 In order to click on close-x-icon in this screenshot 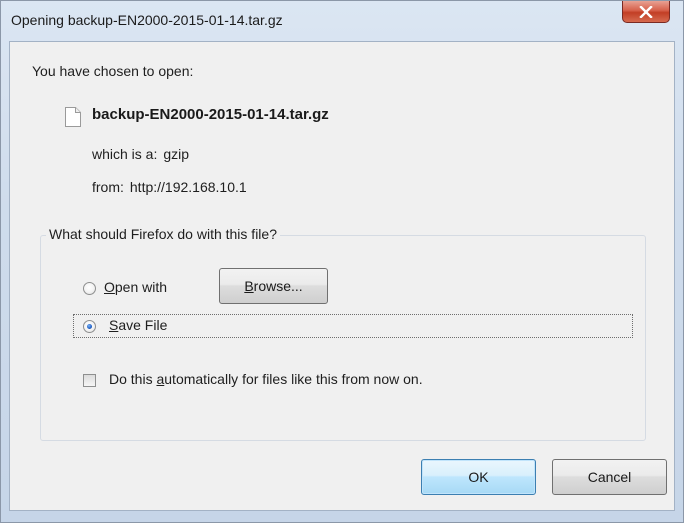, I will do `click(646, 11)`.